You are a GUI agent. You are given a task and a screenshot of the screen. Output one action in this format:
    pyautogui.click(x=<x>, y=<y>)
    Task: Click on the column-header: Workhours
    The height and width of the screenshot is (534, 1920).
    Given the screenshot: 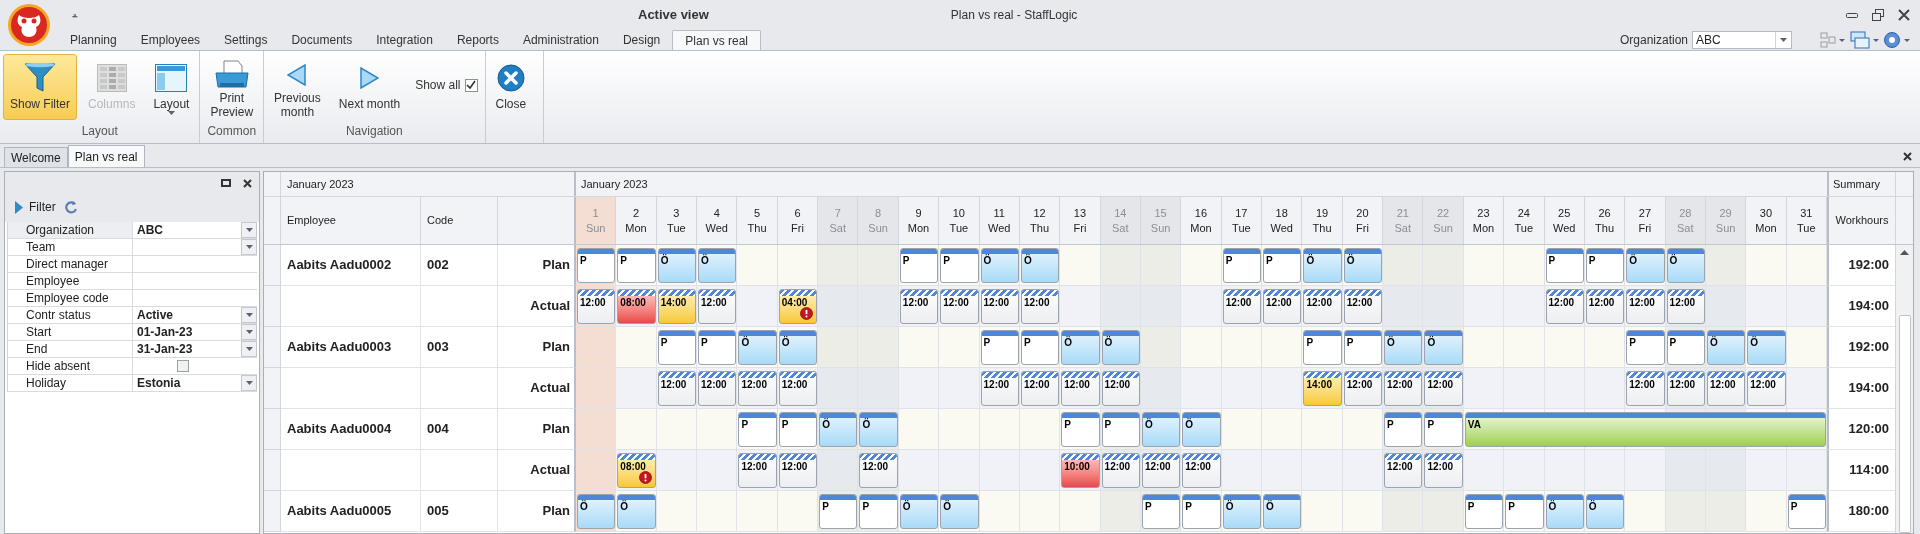 What is the action you would take?
    pyautogui.click(x=1862, y=220)
    